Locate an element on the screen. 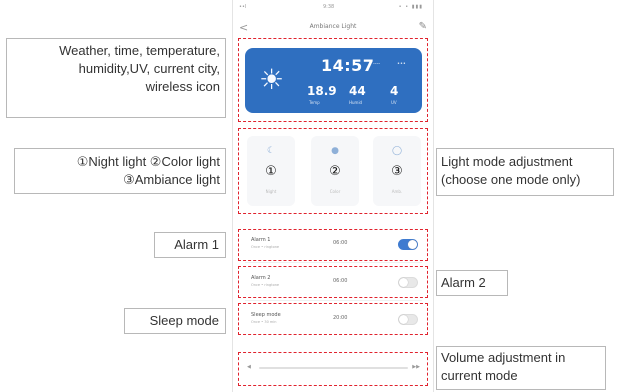 The width and height of the screenshot is (617, 392). note-line: ①Night light ②Color light is located at coordinates (148, 161).